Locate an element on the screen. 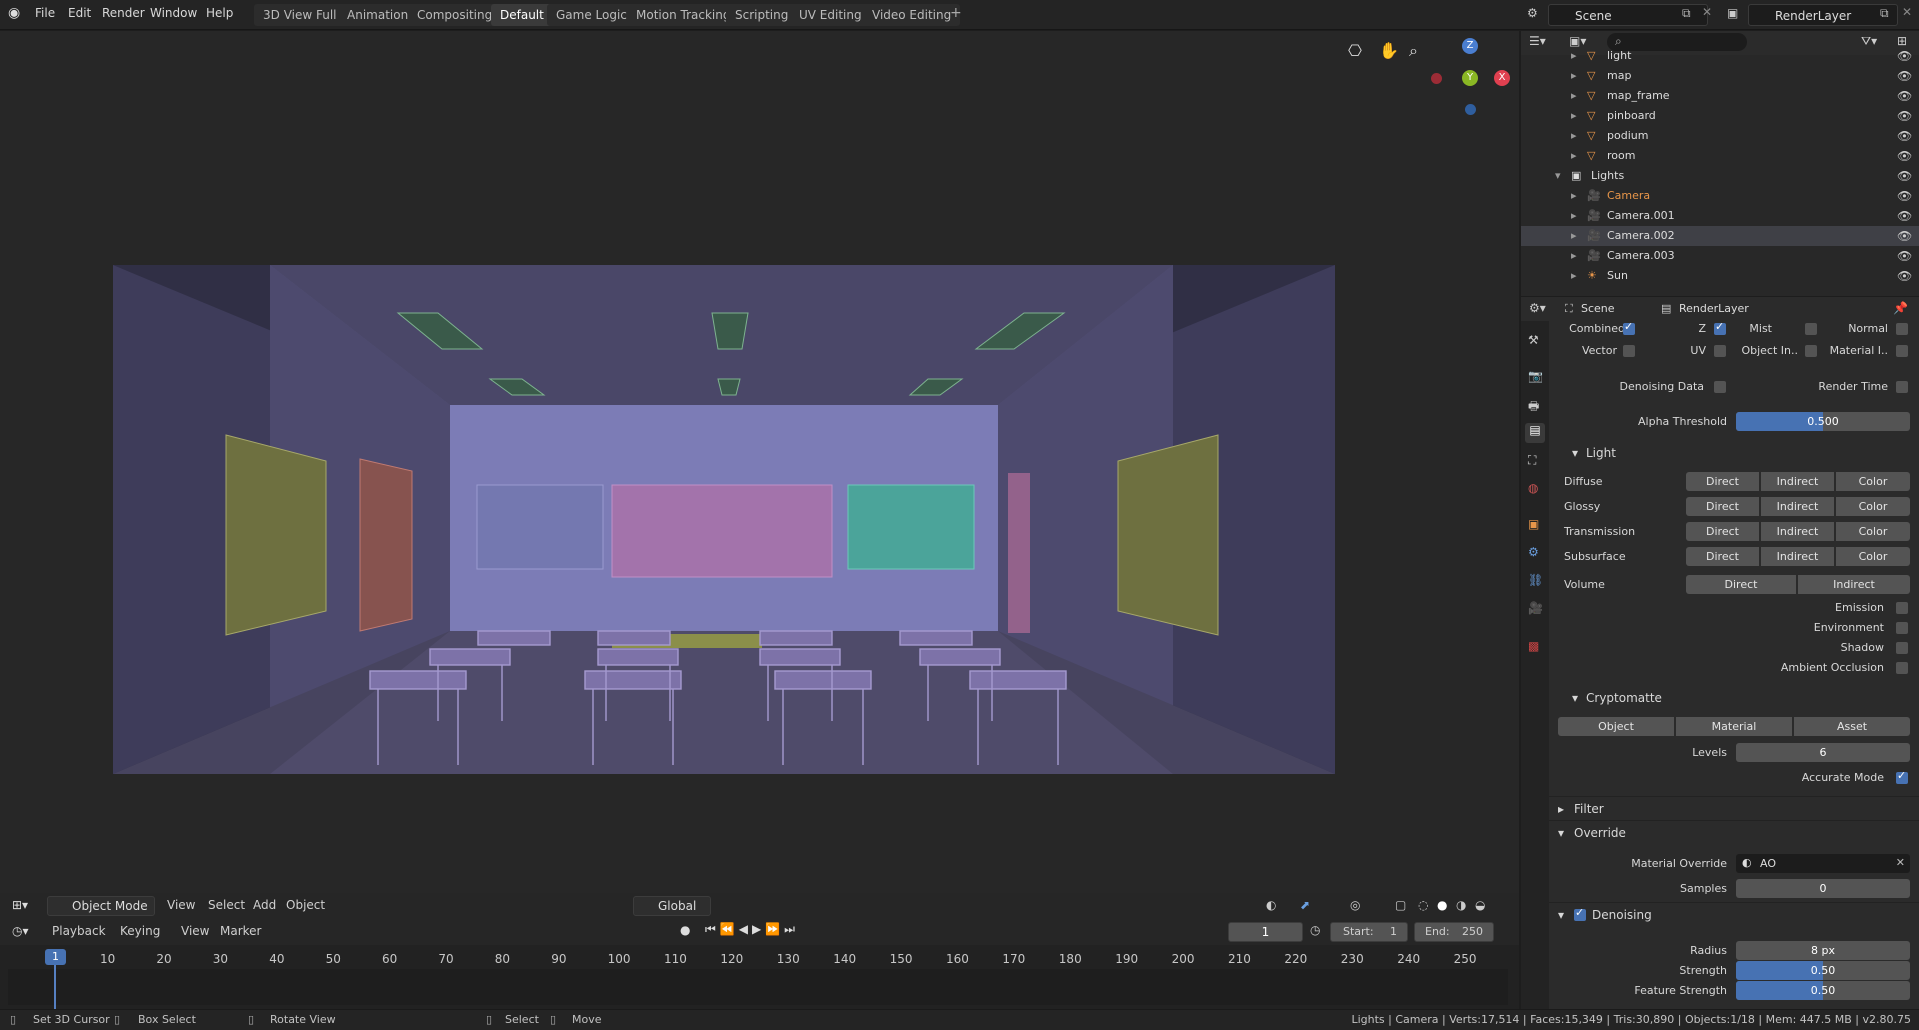 Image resolution: width=1919 pixels, height=1030 pixels. menu-timeline-view: View is located at coordinates (195, 931).